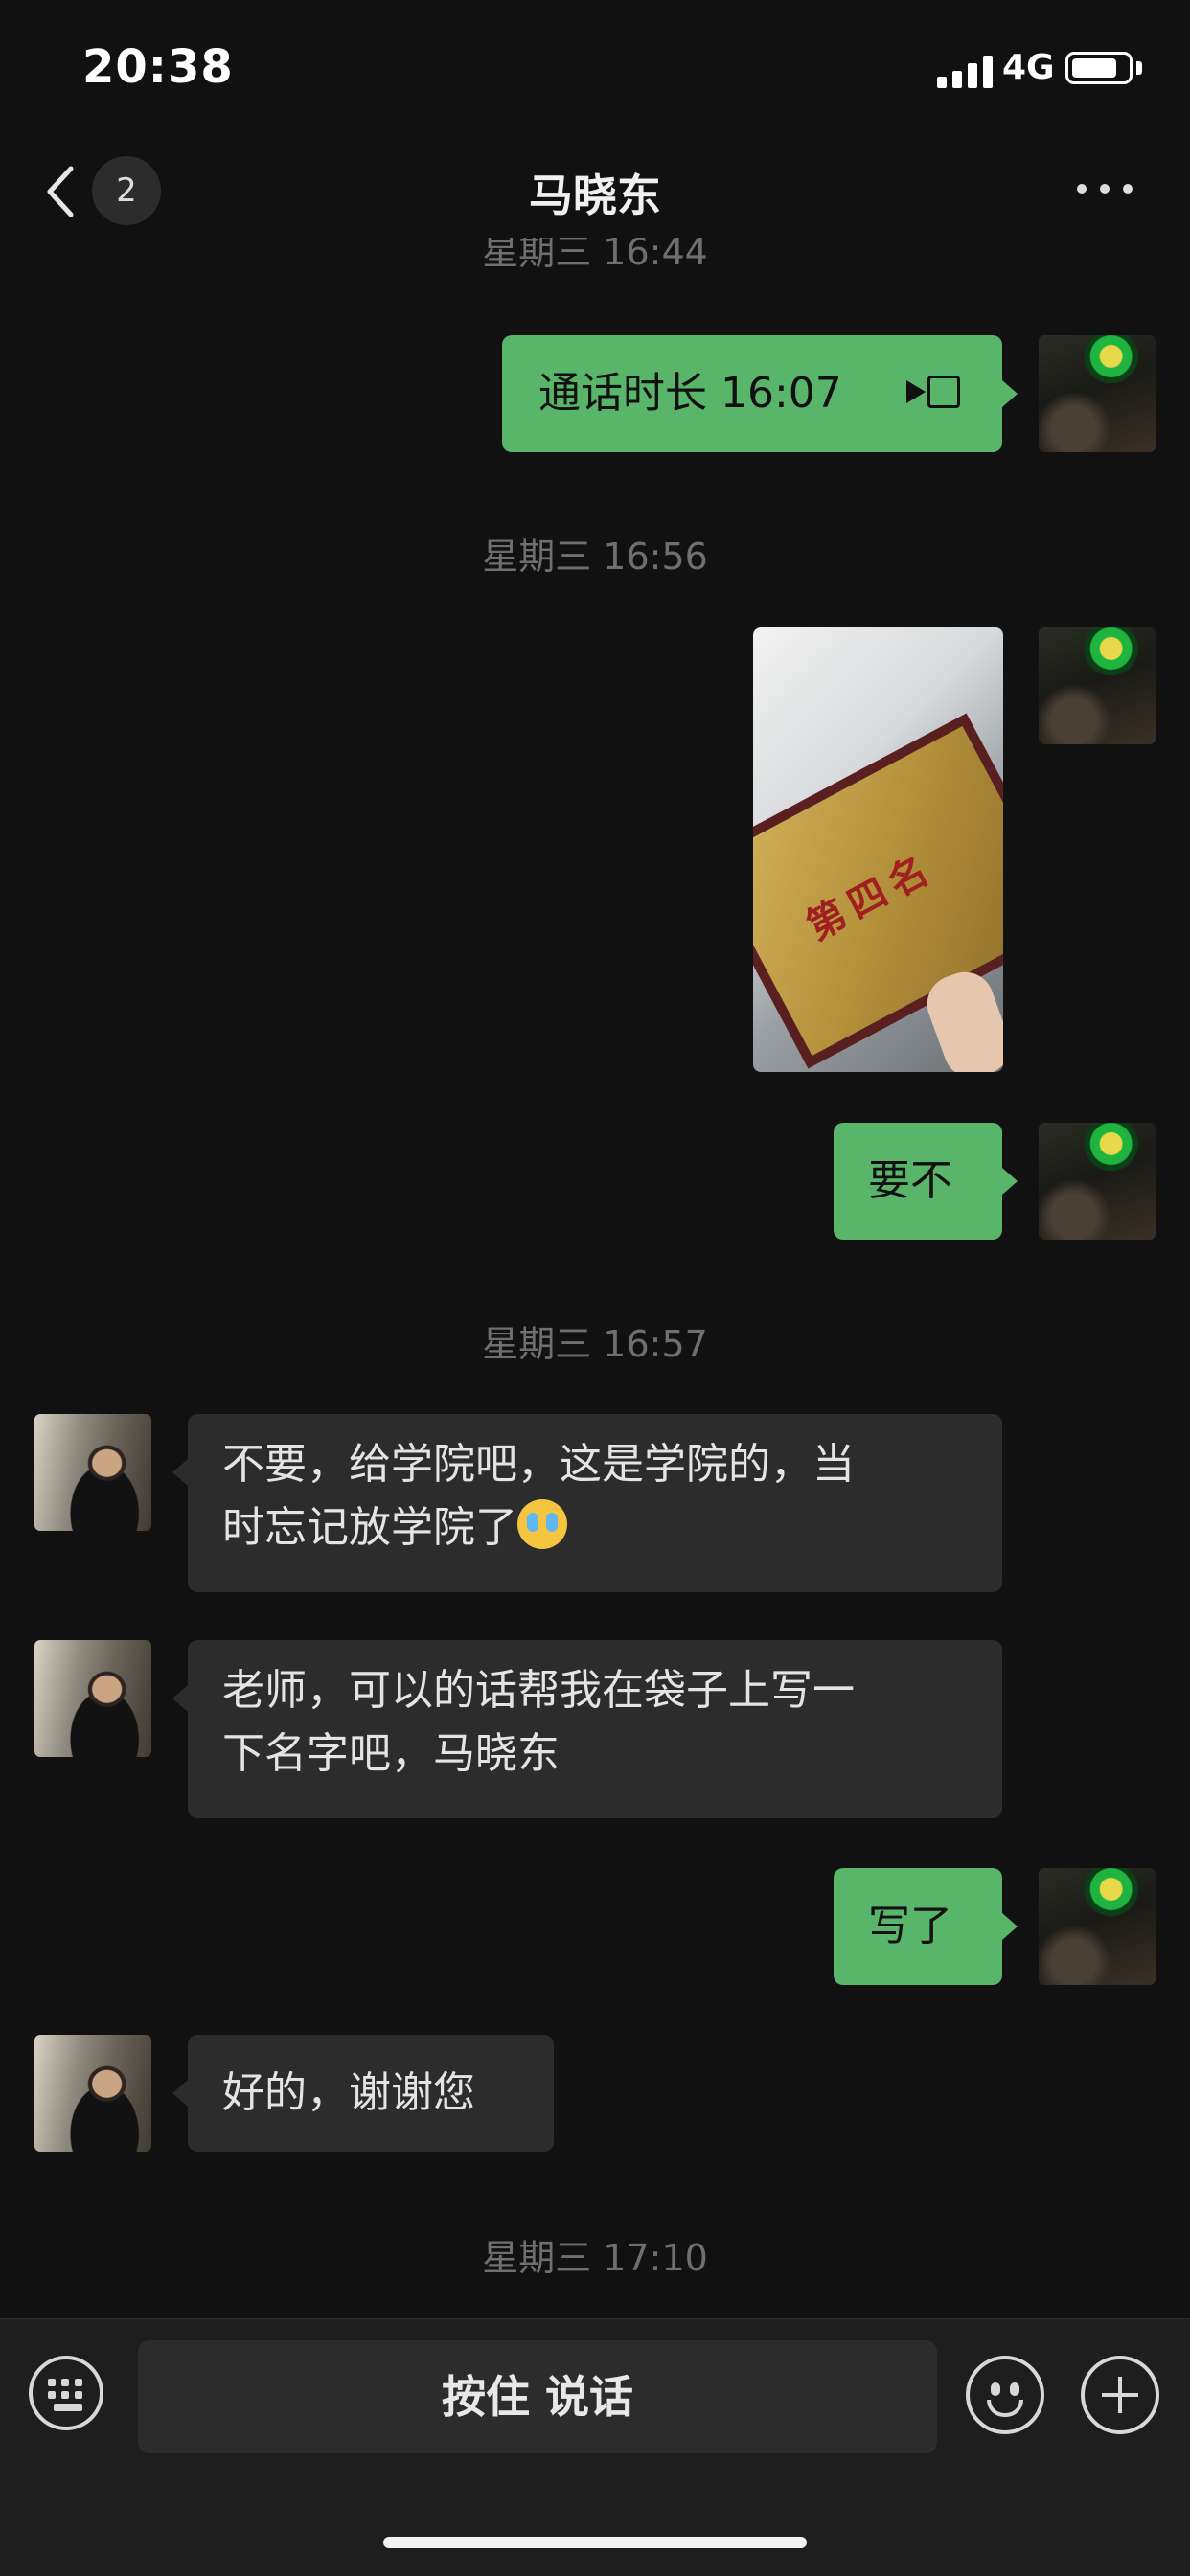 This screenshot has width=1190, height=2576. What do you see at coordinates (595, 255) in the screenshot?
I see `timestamp: 星期三 16:44` at bounding box center [595, 255].